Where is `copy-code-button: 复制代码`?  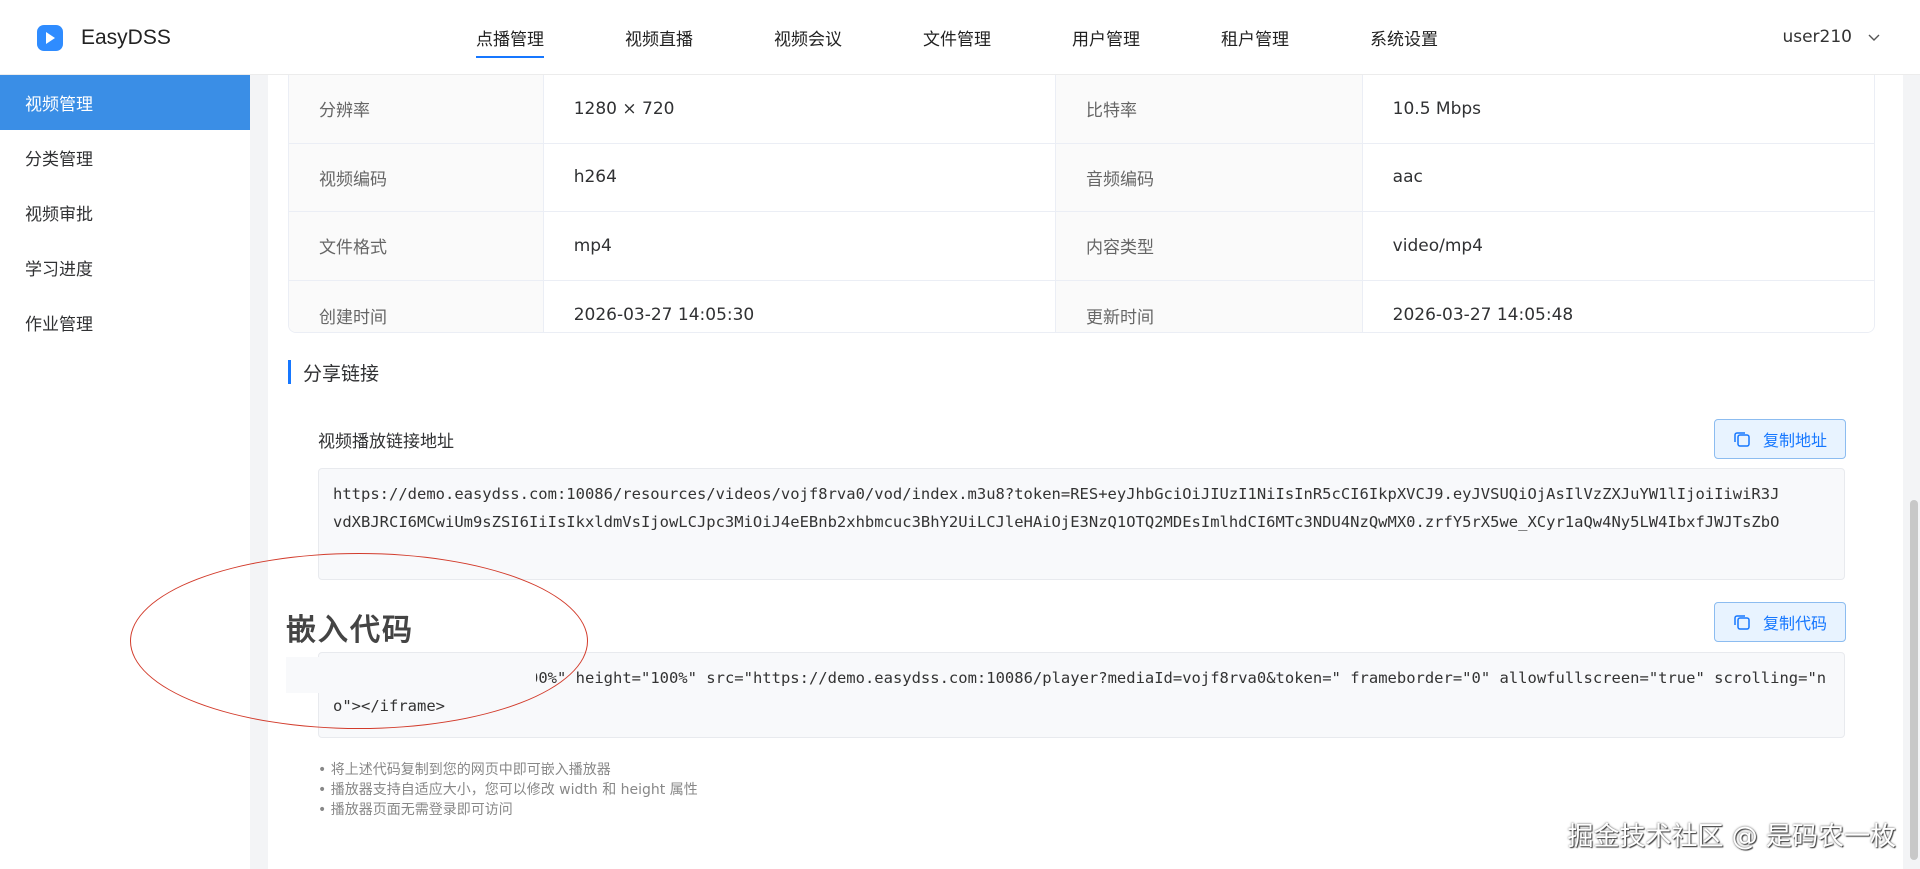
copy-code-button: 复制代码 is located at coordinates (1780, 622).